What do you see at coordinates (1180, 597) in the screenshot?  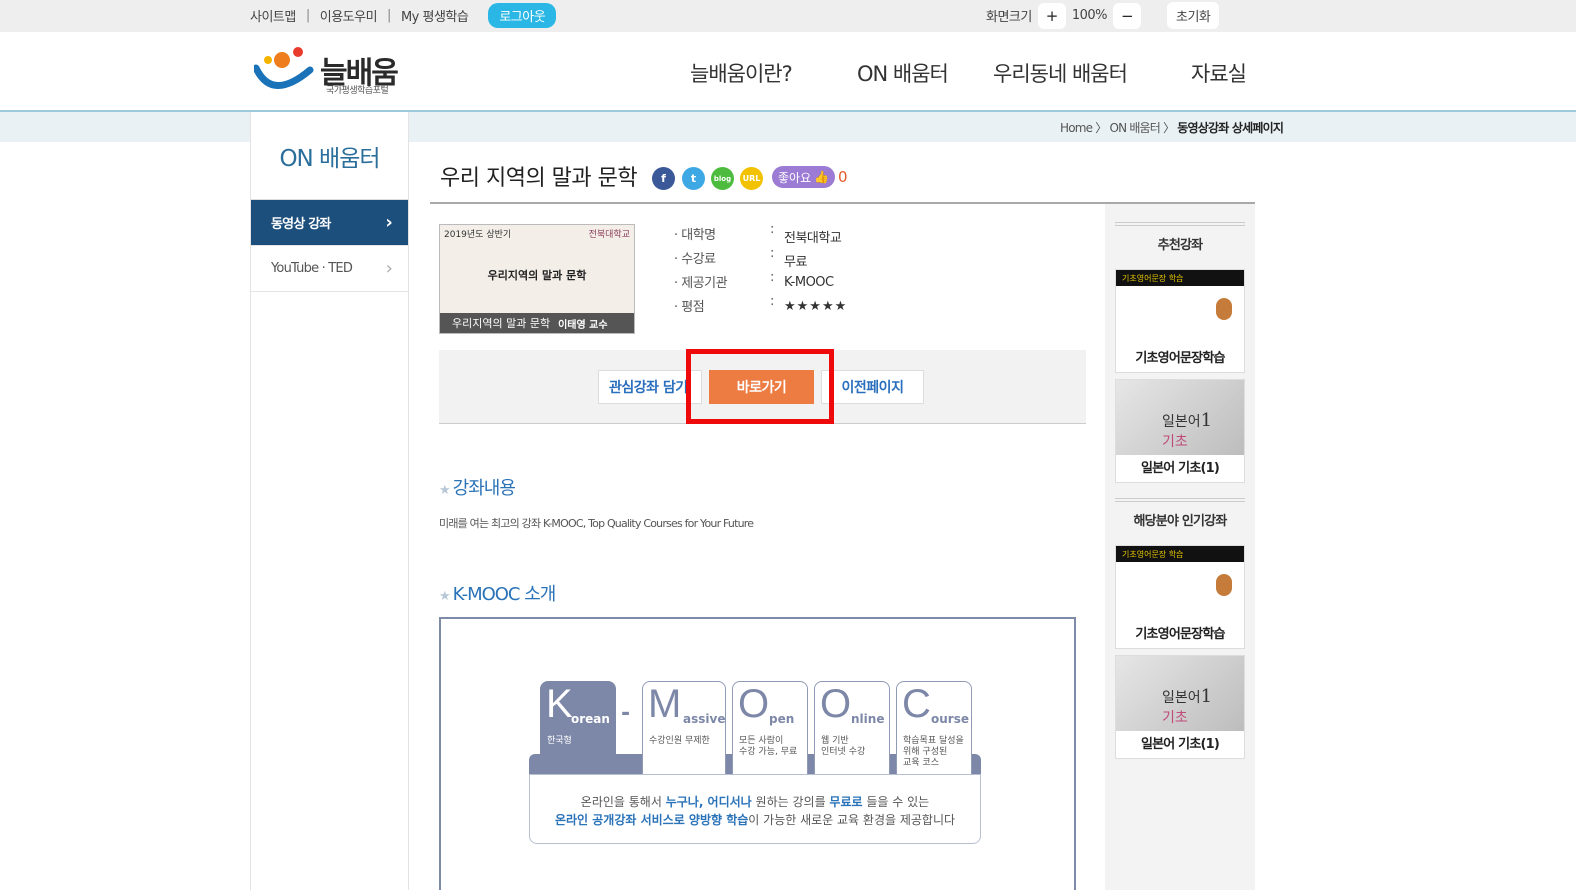 I see `popular-course-card: 기초영어문장 학습 기초영어문장학습` at bounding box center [1180, 597].